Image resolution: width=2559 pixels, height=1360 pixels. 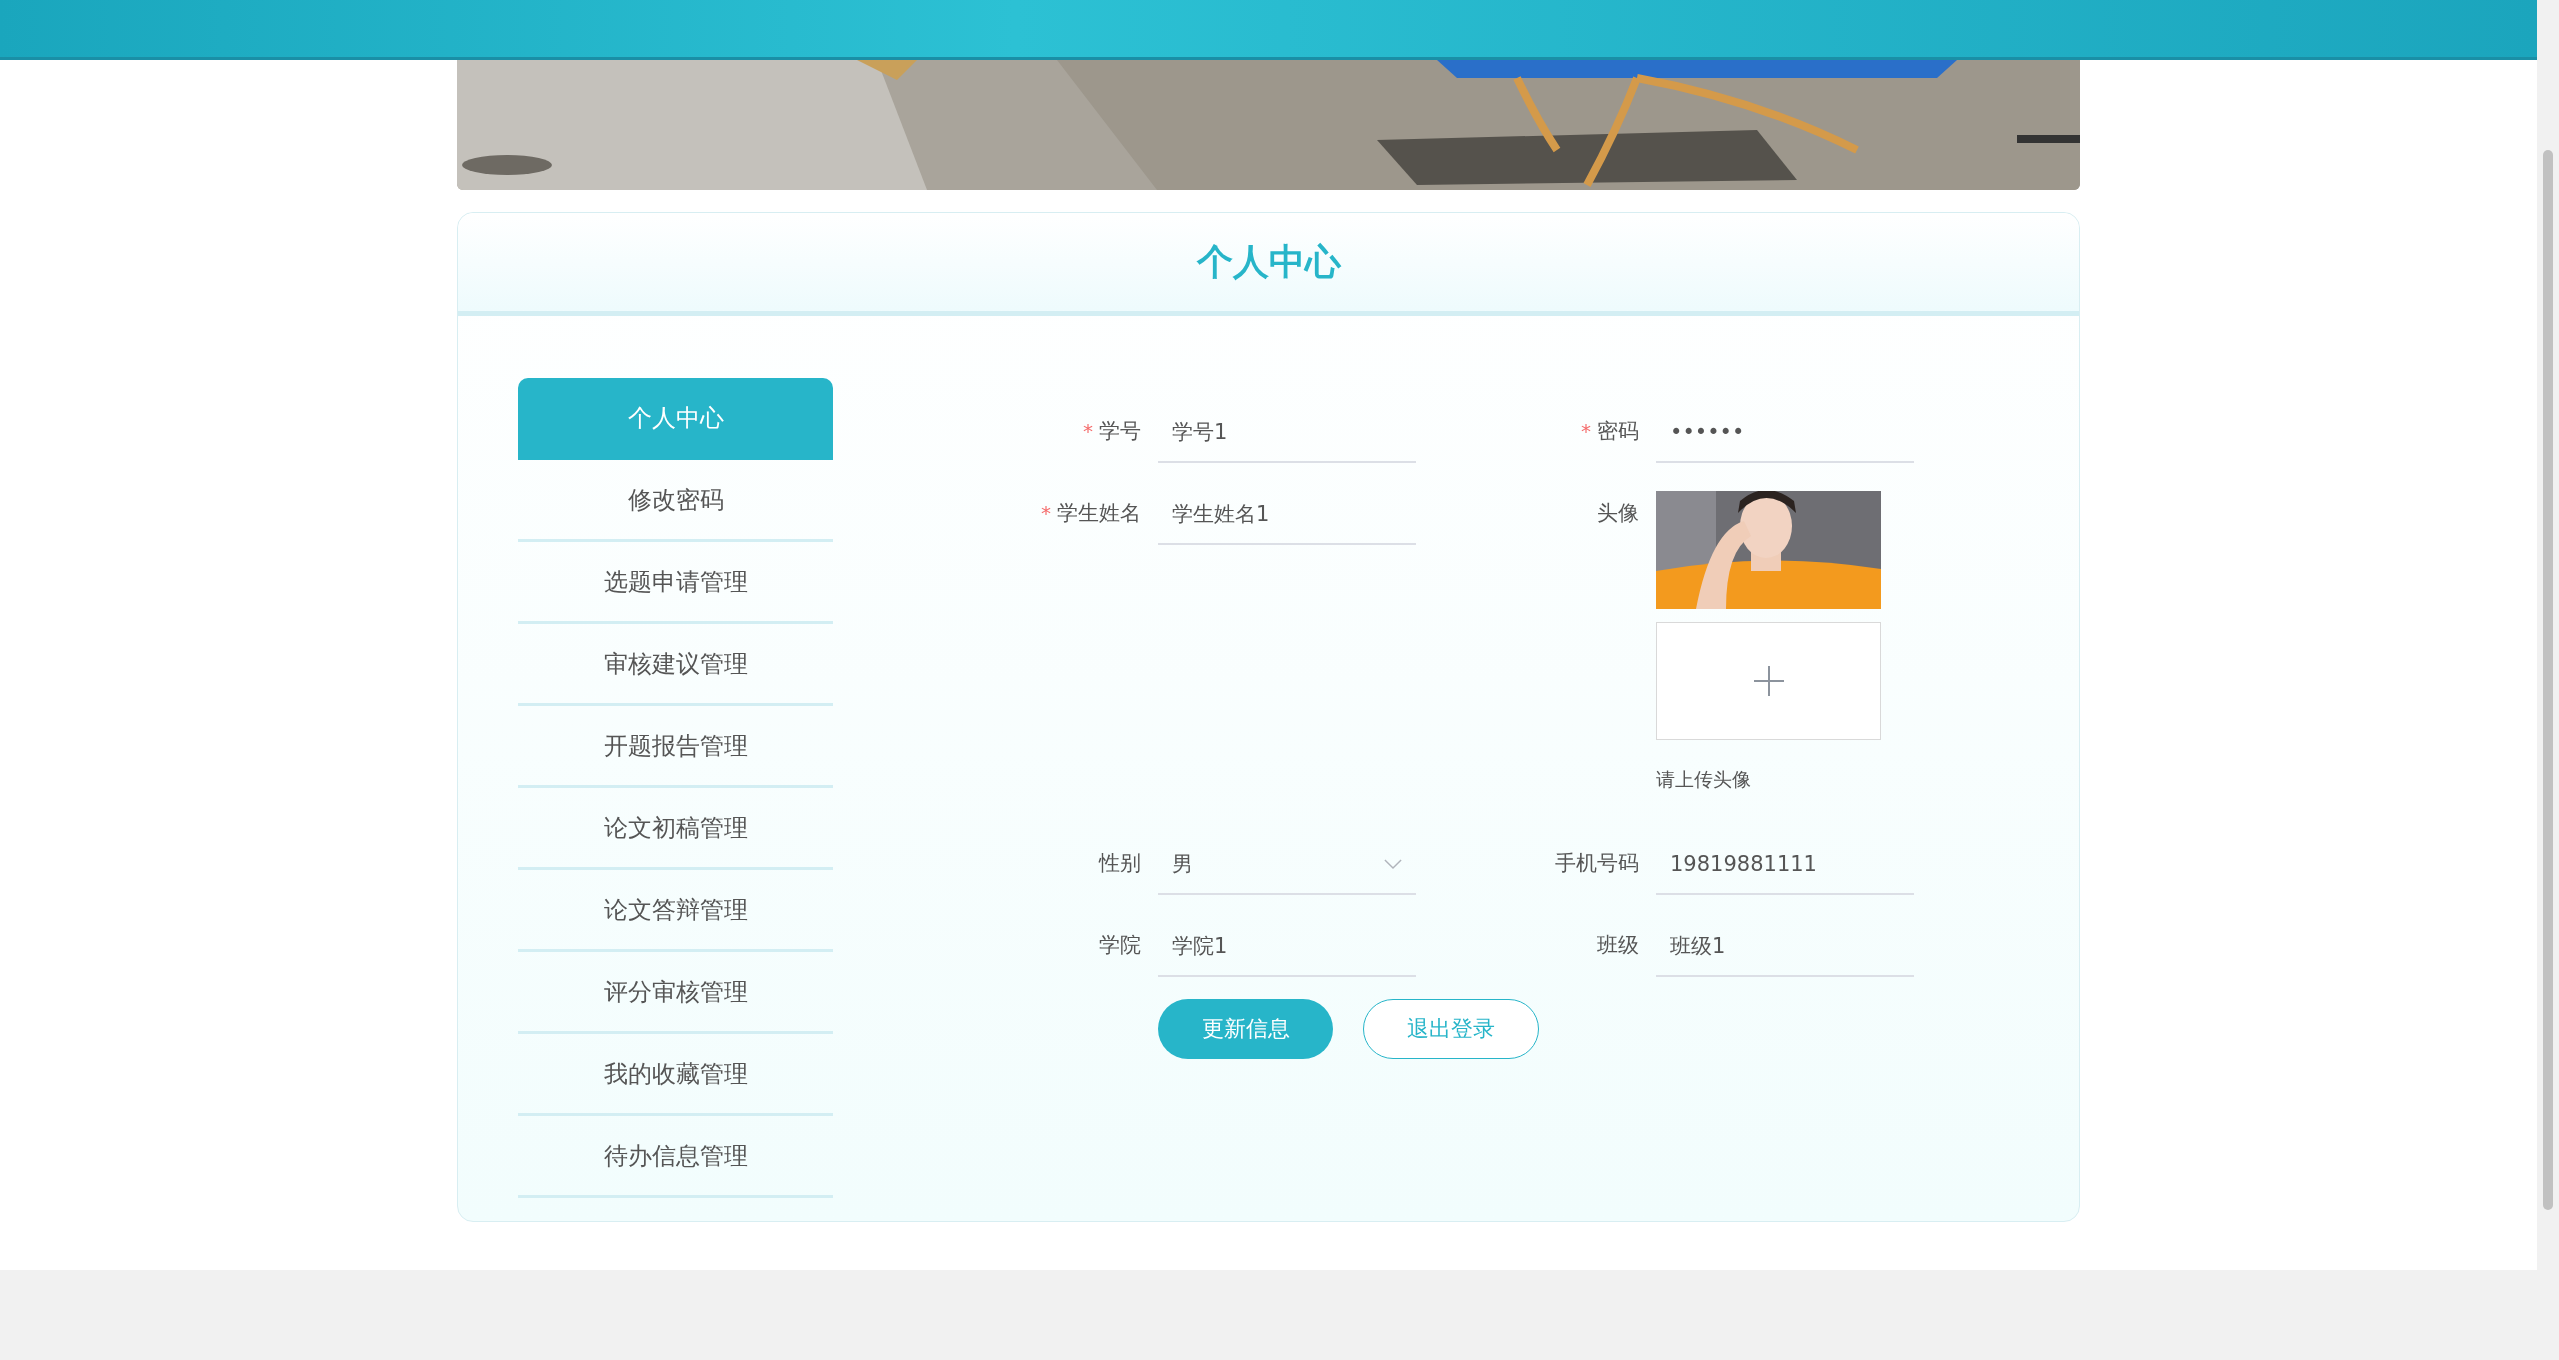 I want to click on input-field: 学号1, so click(x=1287, y=433).